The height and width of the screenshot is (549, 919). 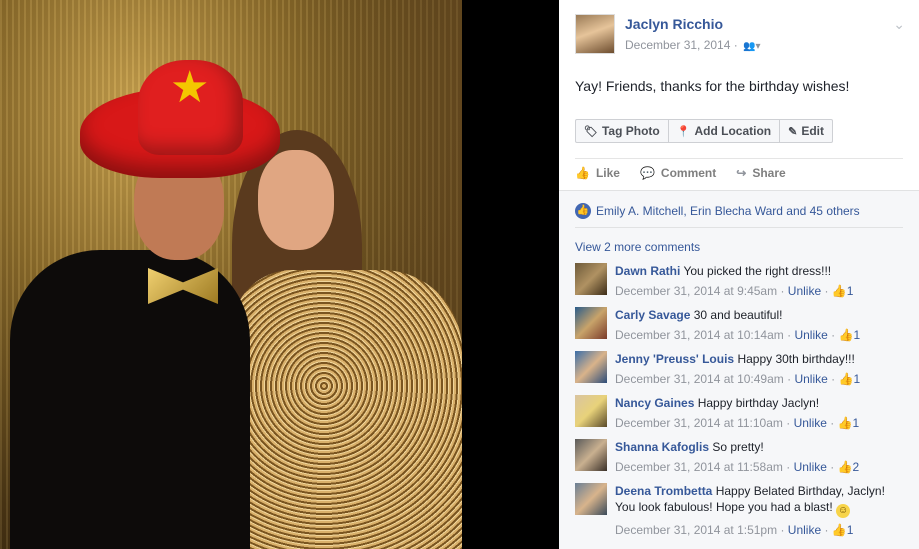 I want to click on share-icon: ↪, so click(x=741, y=173).